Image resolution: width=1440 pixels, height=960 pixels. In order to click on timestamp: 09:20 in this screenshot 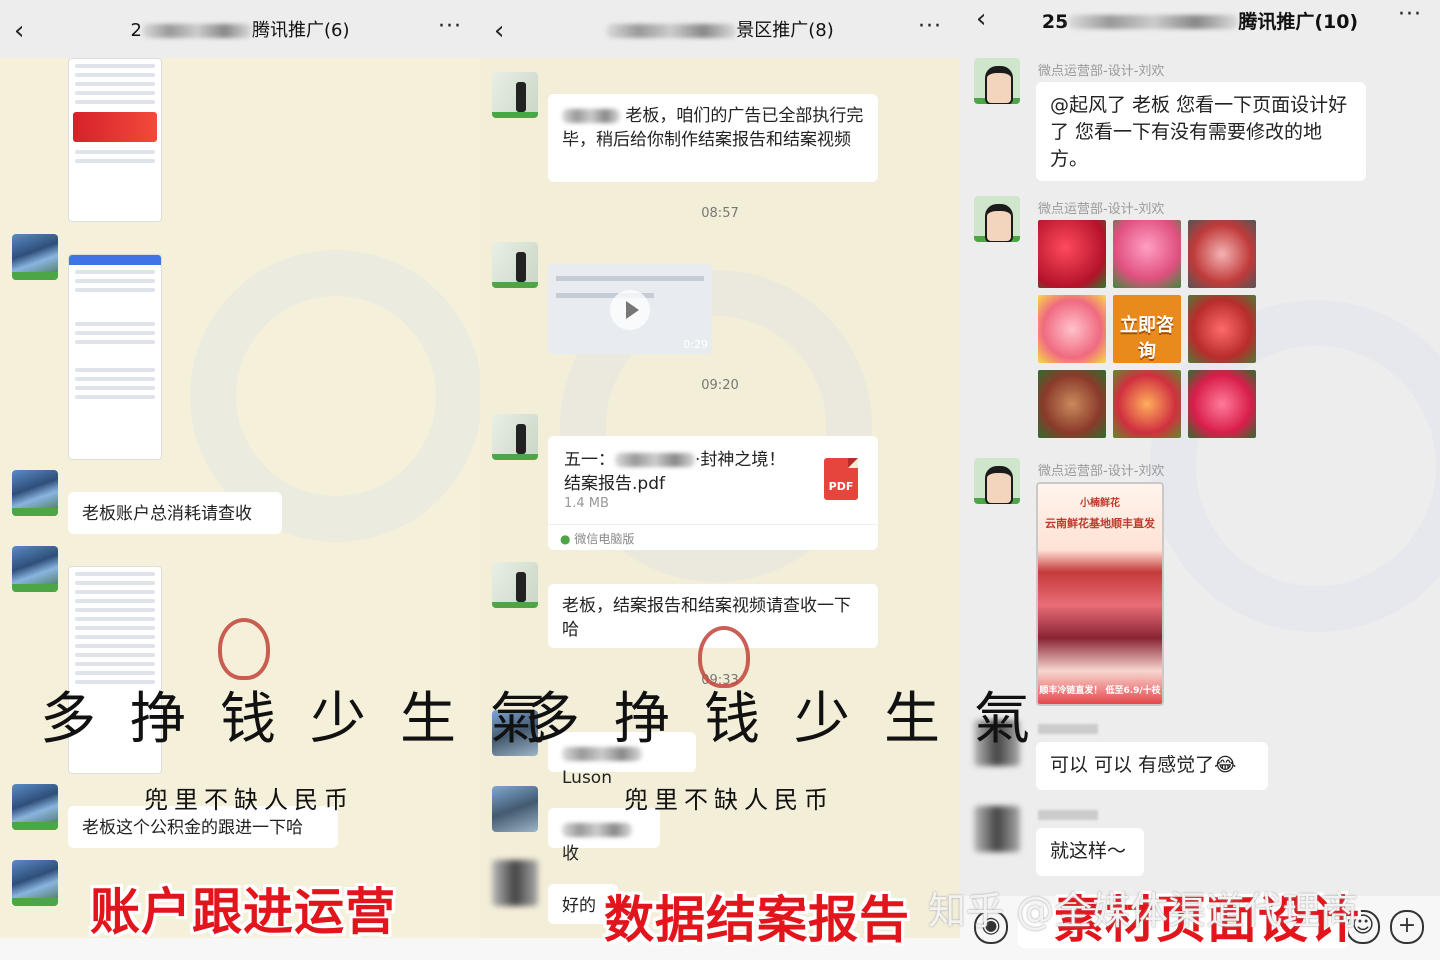, I will do `click(720, 385)`.